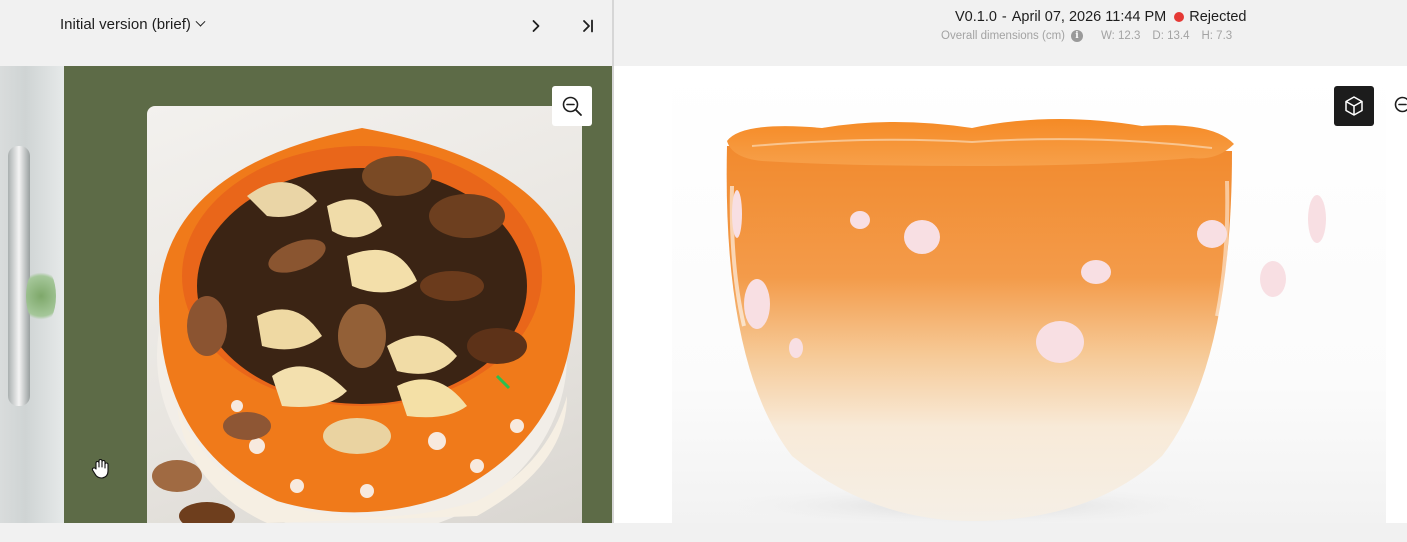 The image size is (1407, 542). Describe the element at coordinates (1120, 36) in the screenshot. I see `dimension-width: W: 12.3` at that location.